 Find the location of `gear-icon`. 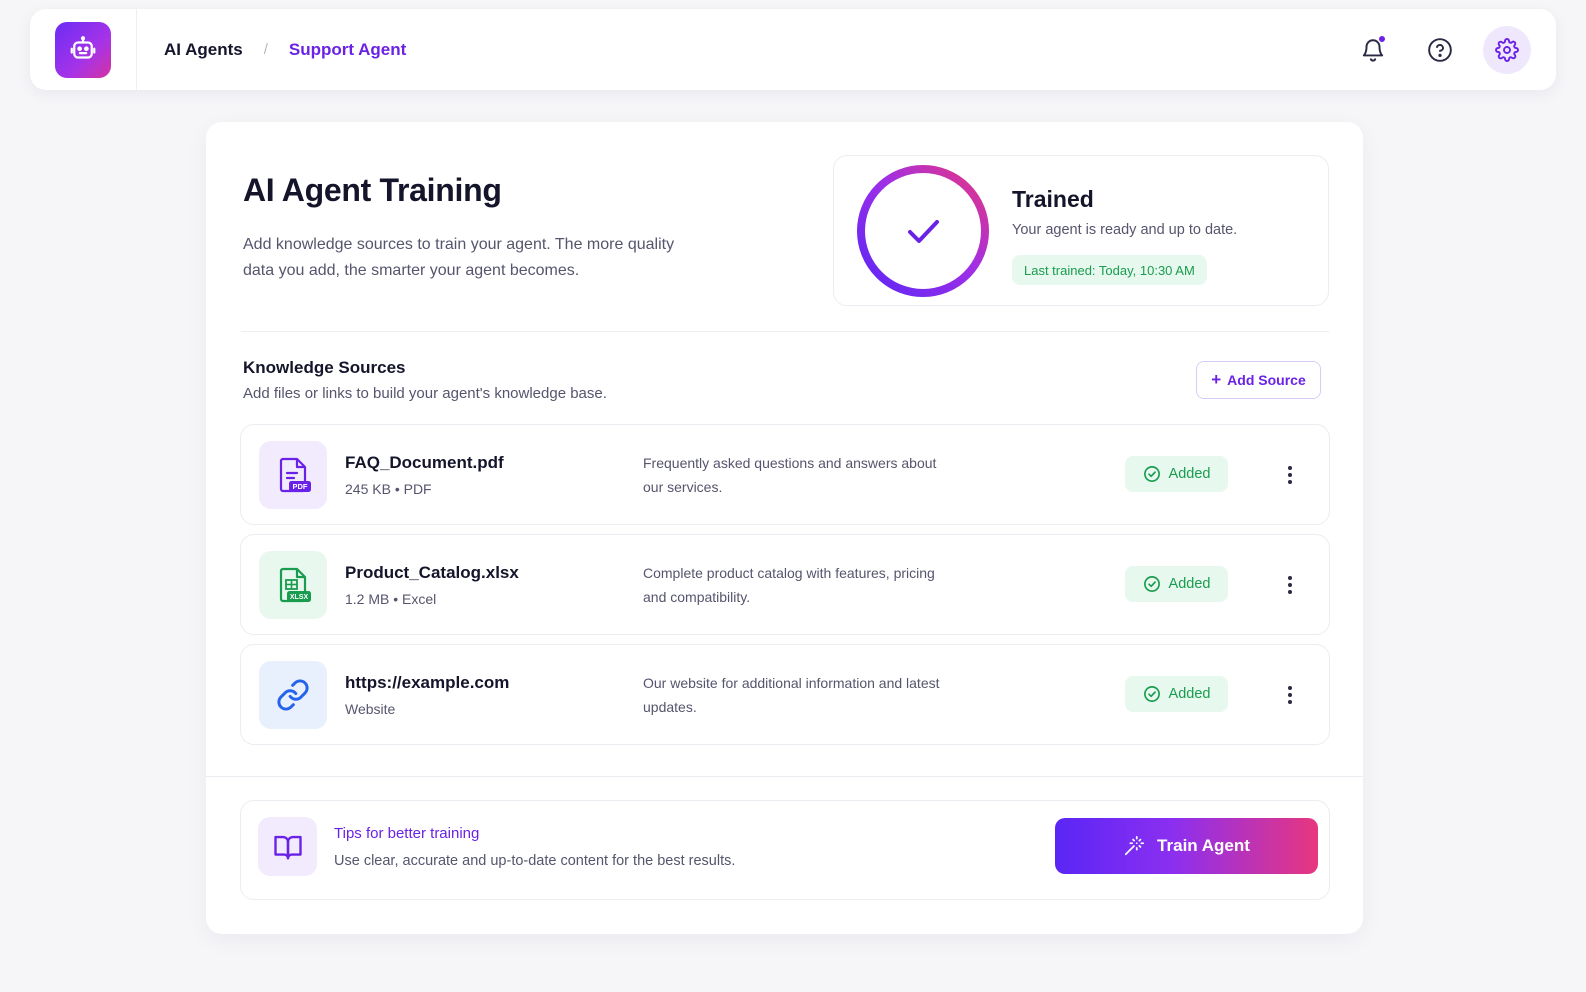

gear-icon is located at coordinates (1507, 49).